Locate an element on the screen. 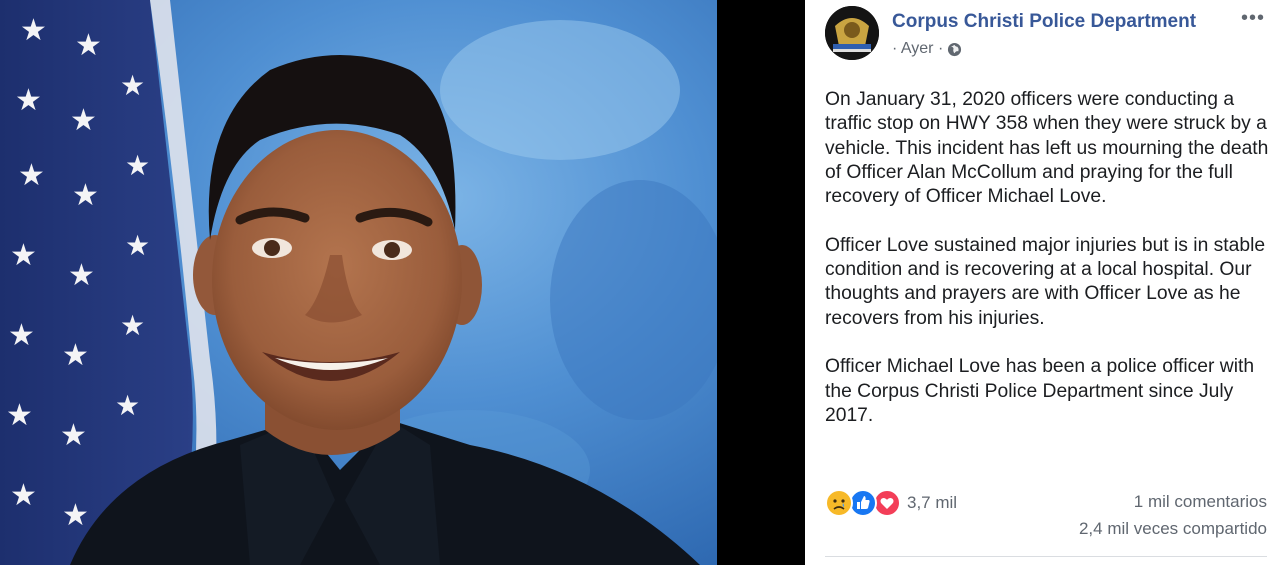 This screenshot has height=565, width=1280. love-reaction-icon is located at coordinates (887, 503).